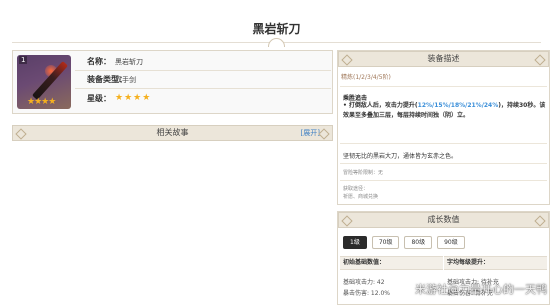 This screenshot has width=553, height=305. Describe the element at coordinates (129, 61) in the screenshot. I see `weapon-name-value: 黑岩斩刀` at that location.